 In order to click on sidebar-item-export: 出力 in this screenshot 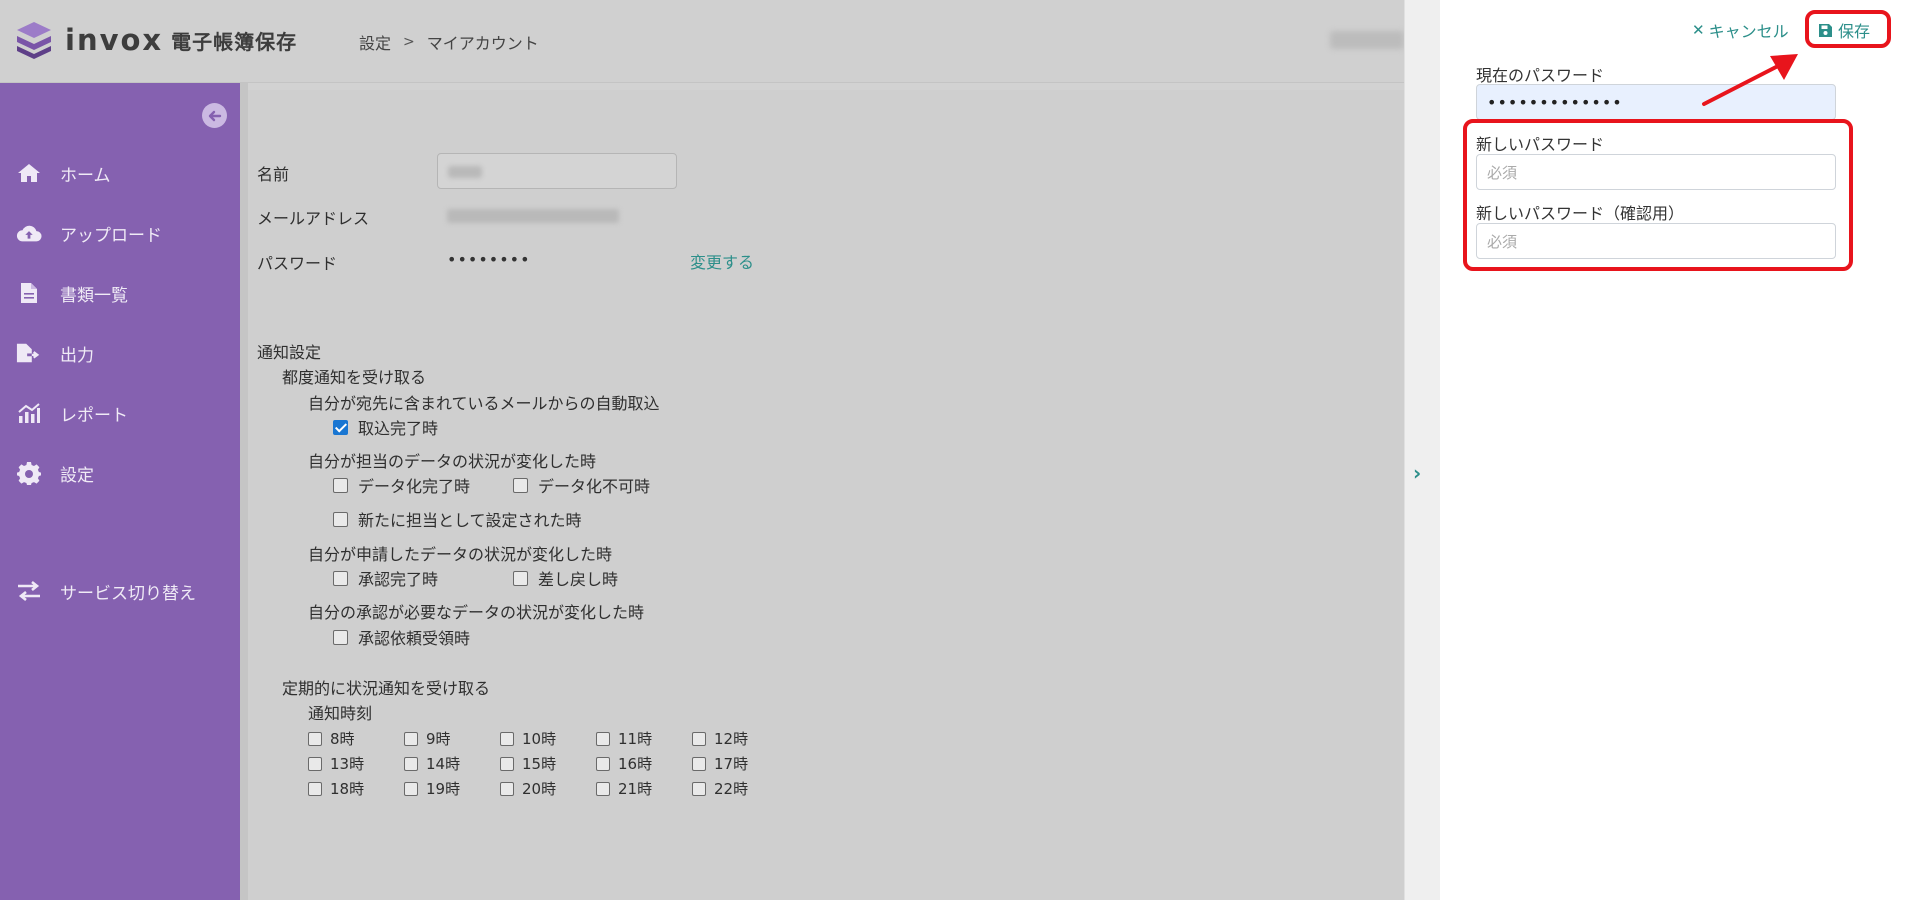, I will do `click(120, 353)`.